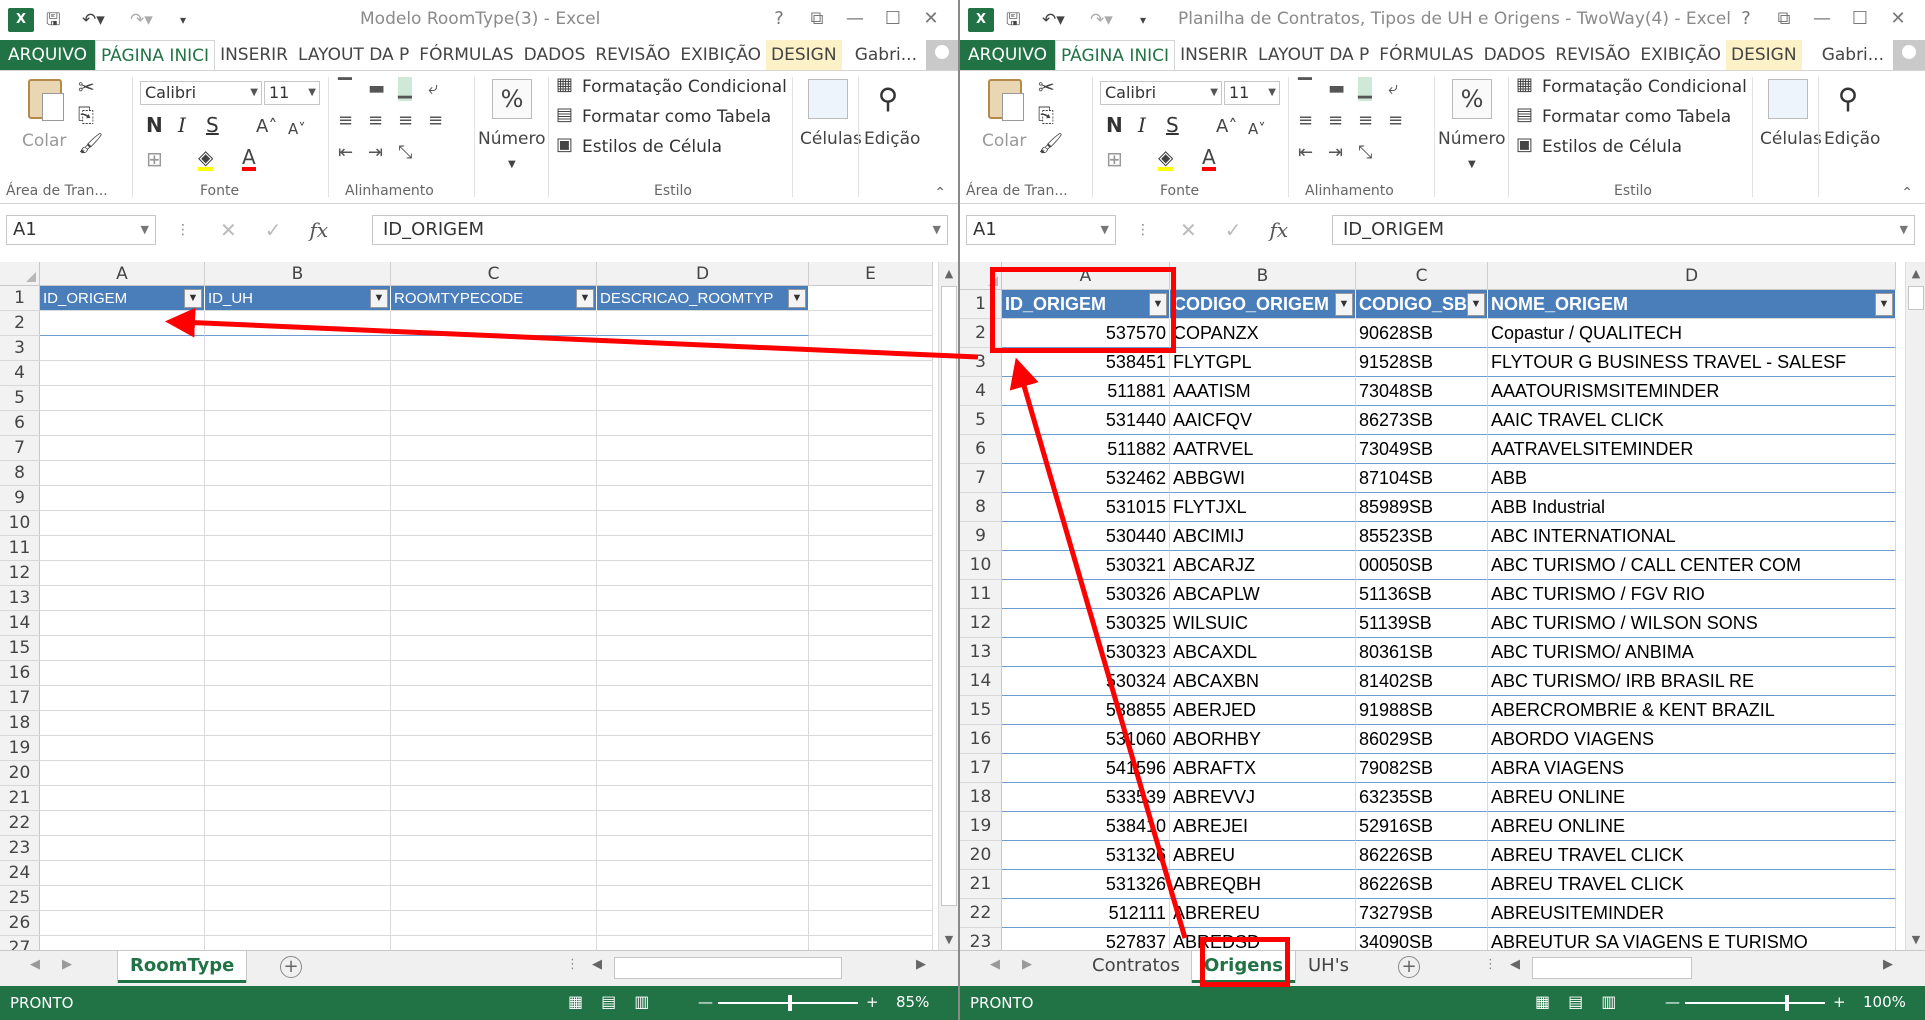 The image size is (1925, 1020). Describe the element at coordinates (703, 274) in the screenshot. I see `column-header: D` at that location.